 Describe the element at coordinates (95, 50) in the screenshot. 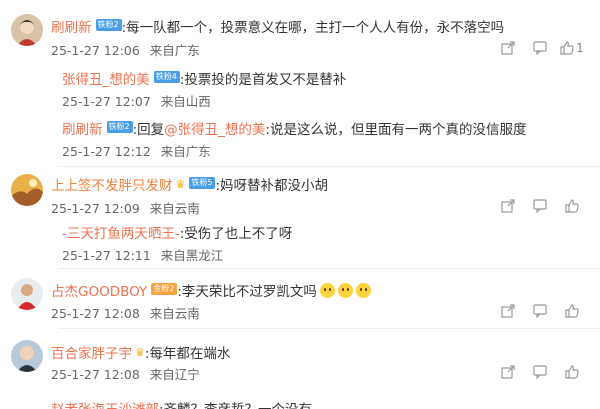

I see `timestamp: 25-1-27 12:06` at that location.